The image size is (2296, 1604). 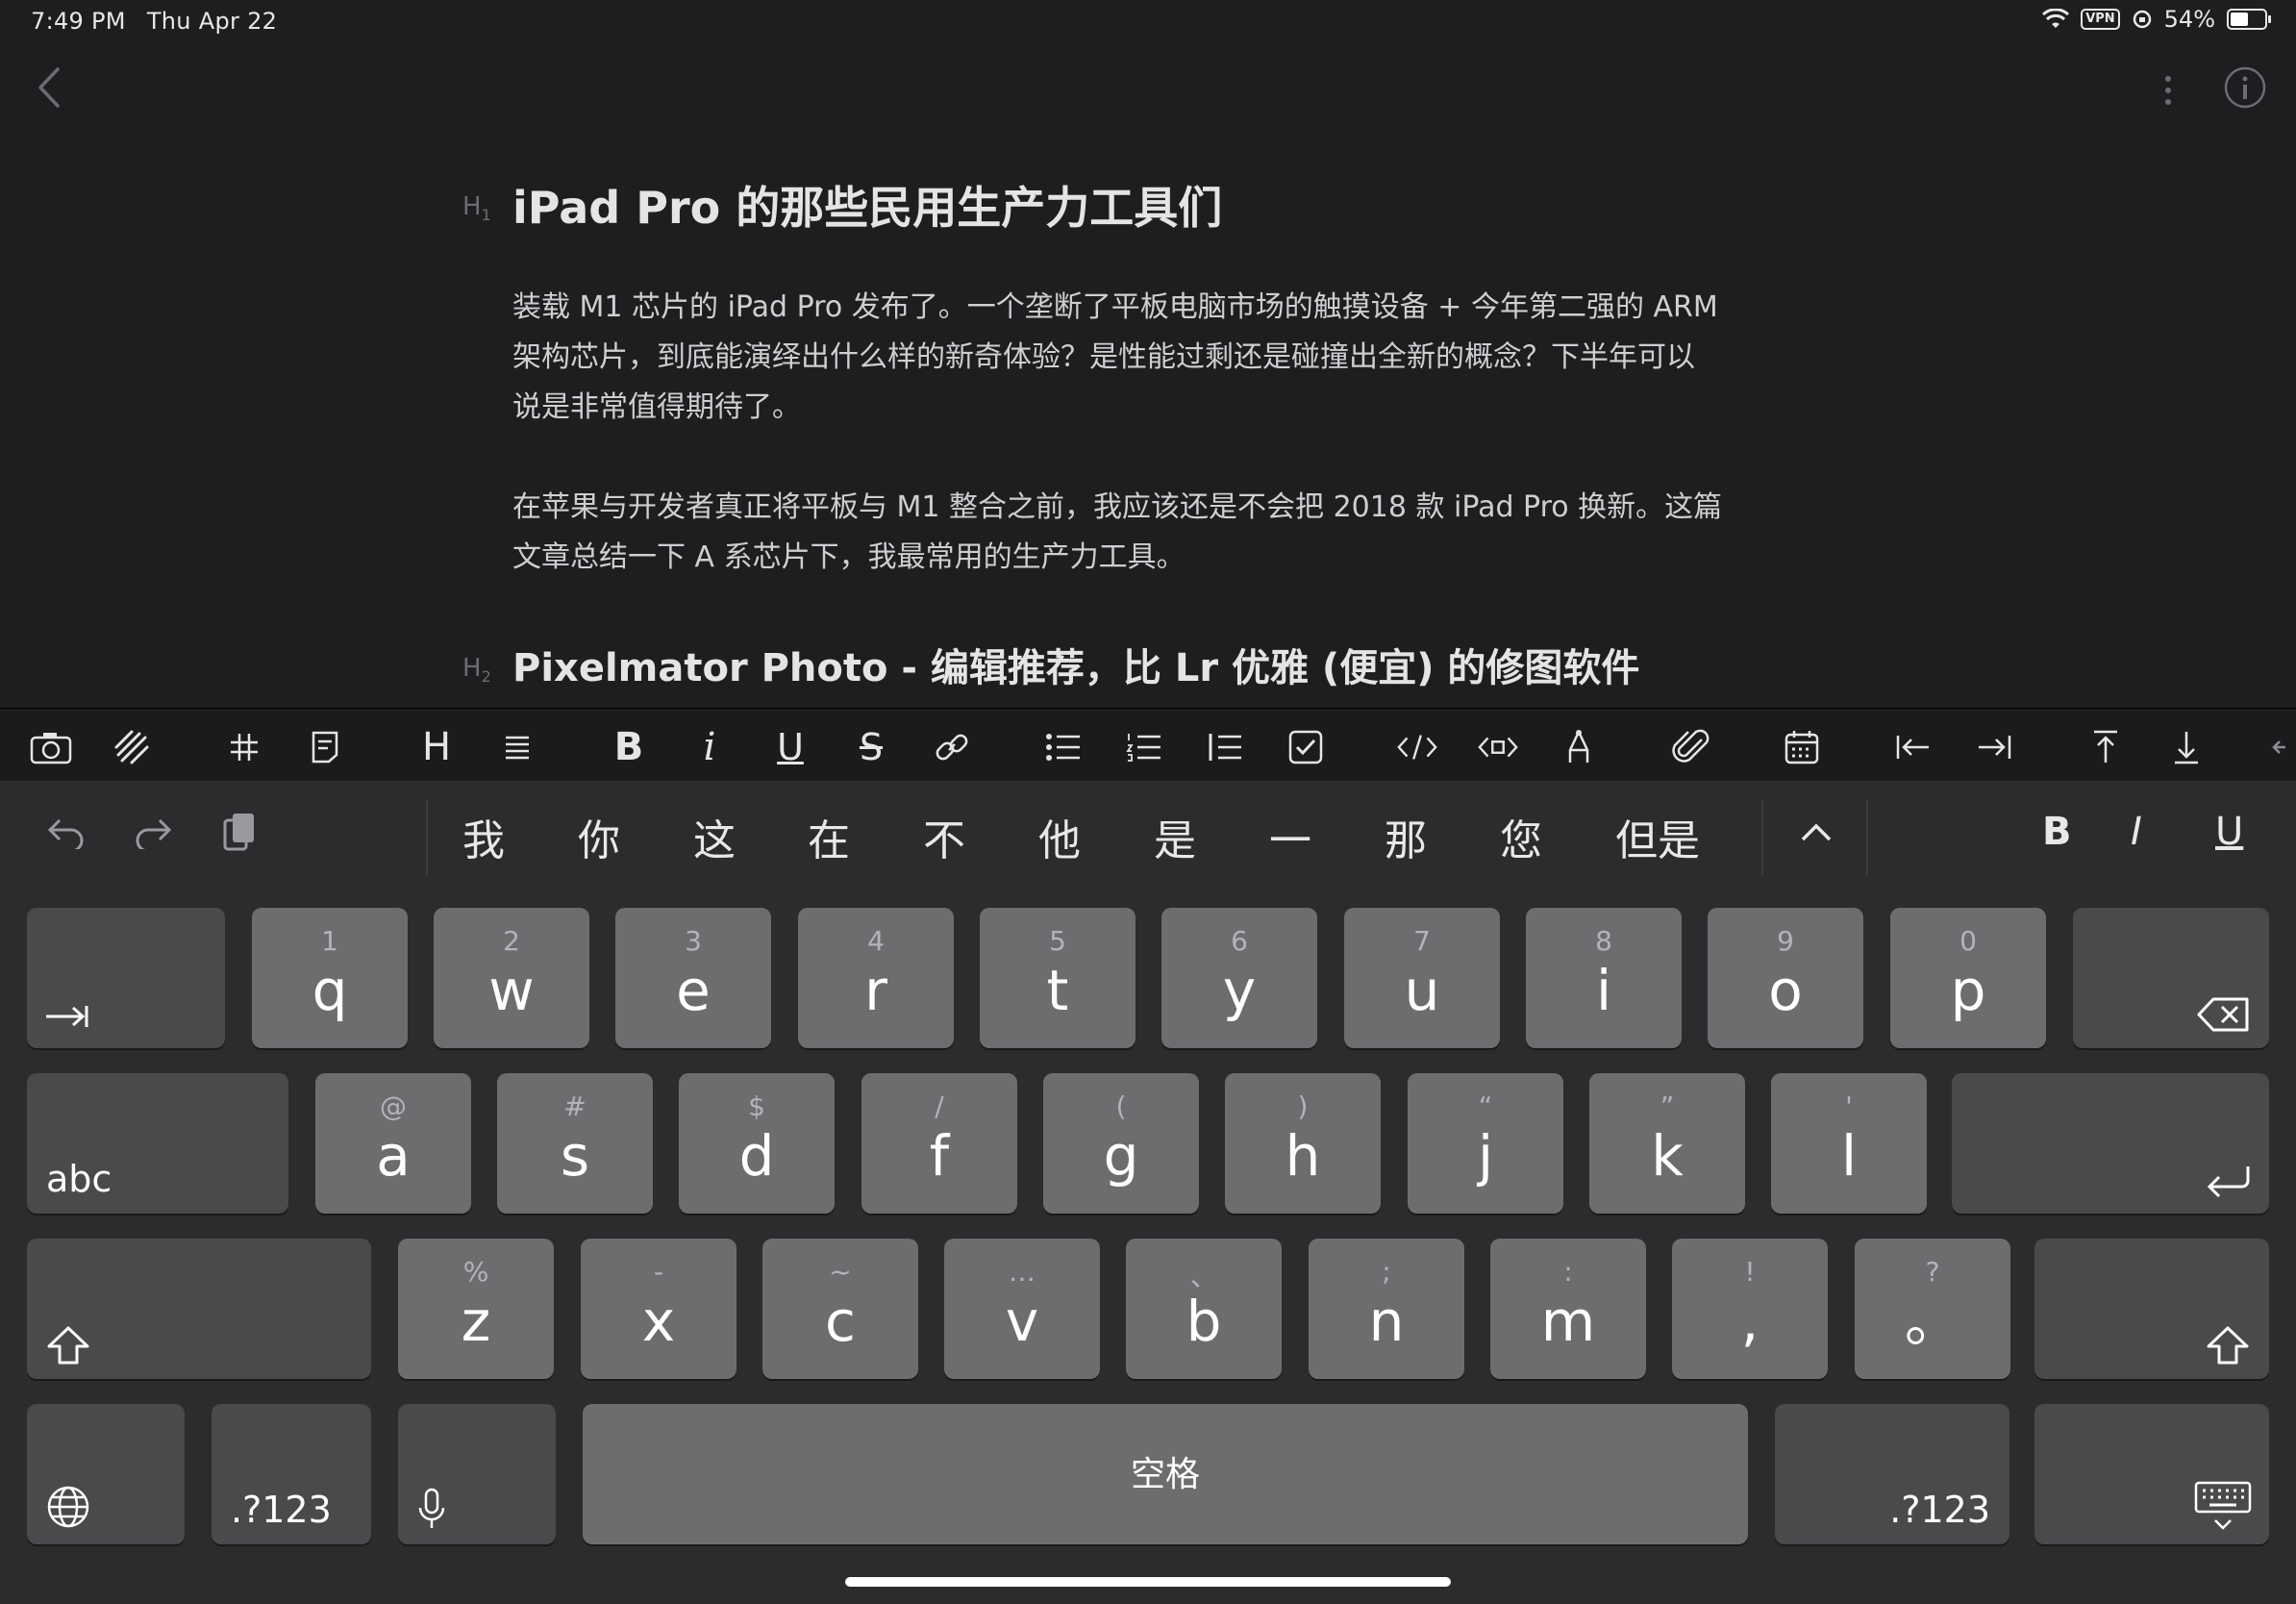 I want to click on bullet-list-icon, so click(x=1063, y=747).